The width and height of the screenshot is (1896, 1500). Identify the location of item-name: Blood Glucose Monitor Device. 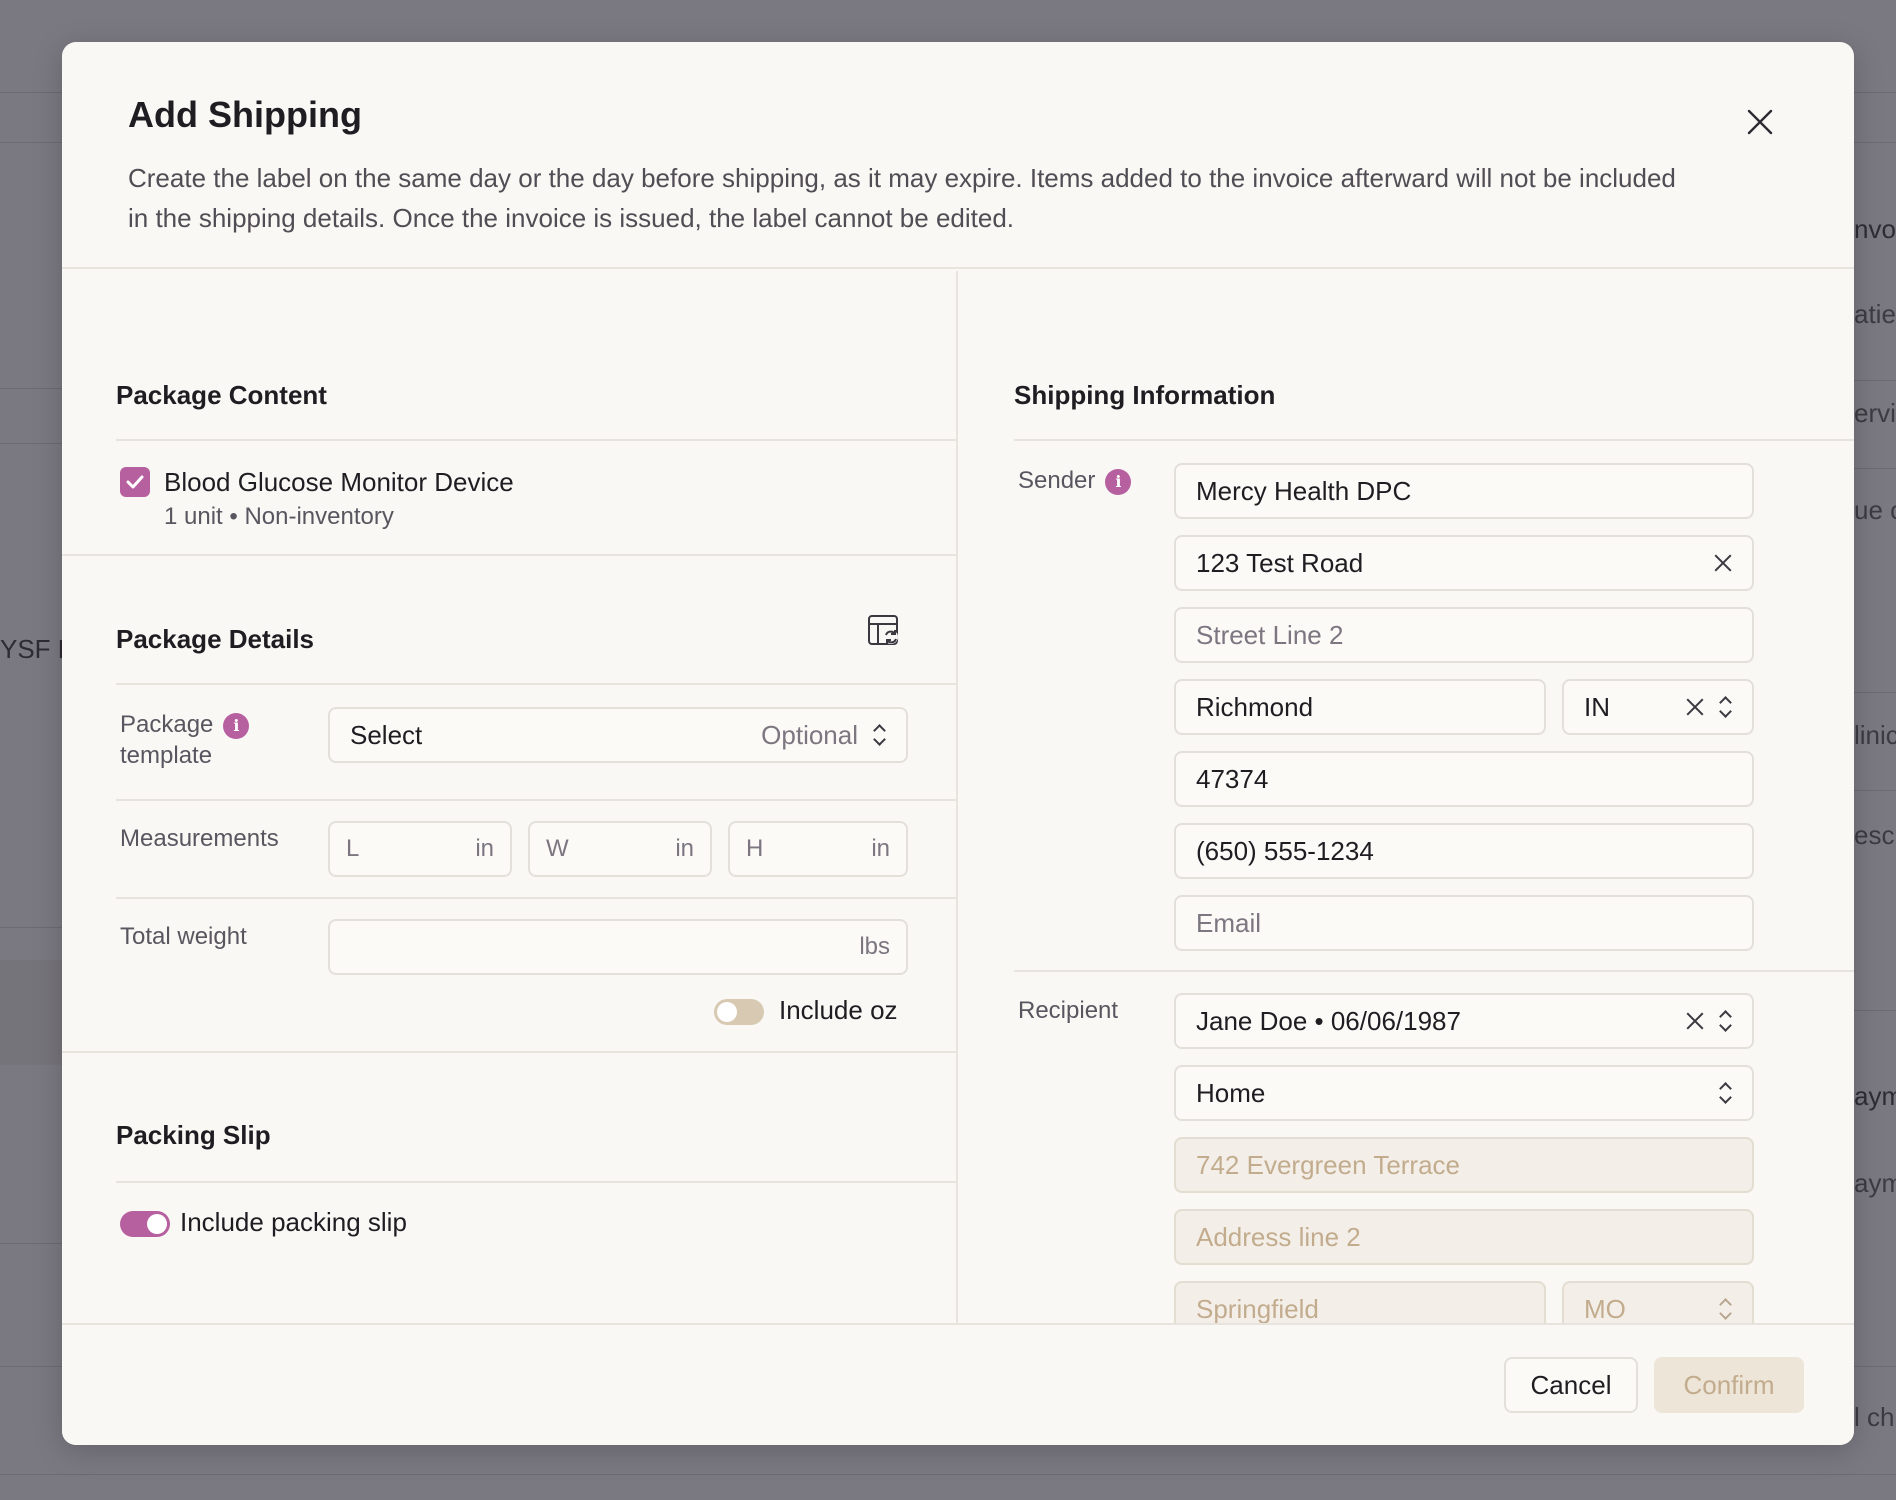
(339, 482).